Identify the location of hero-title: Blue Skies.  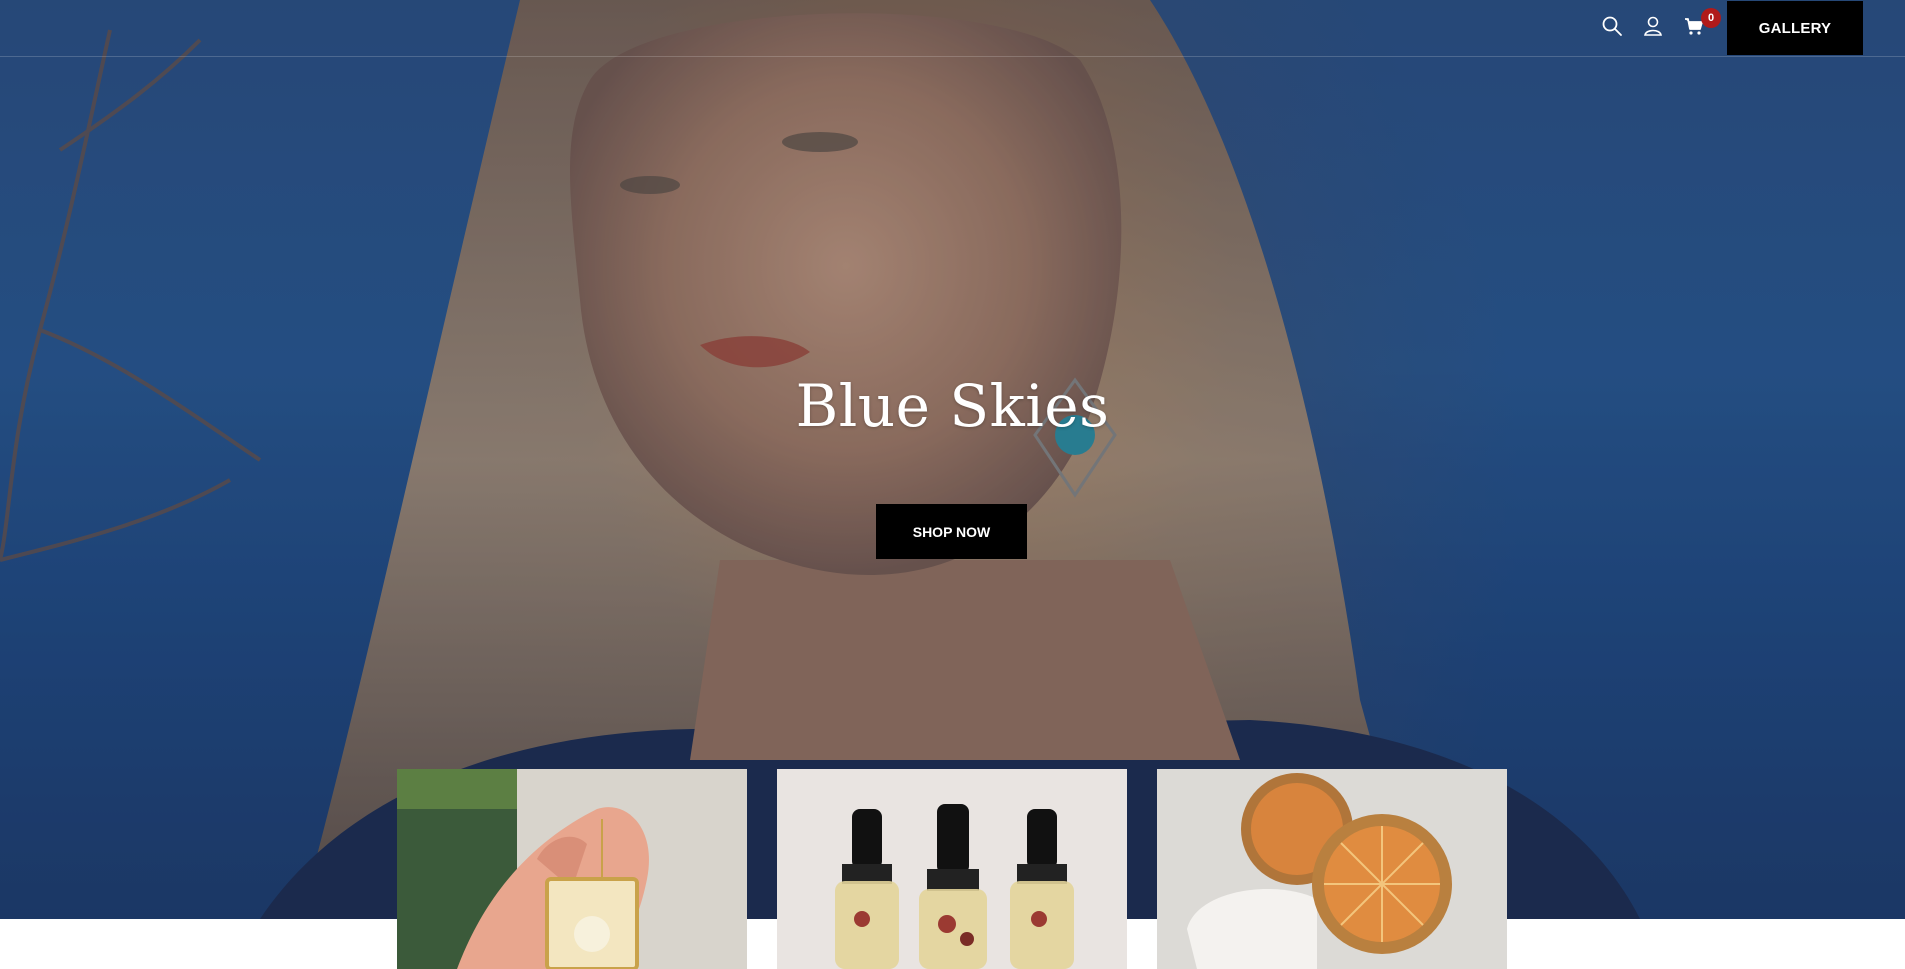
(952, 406).